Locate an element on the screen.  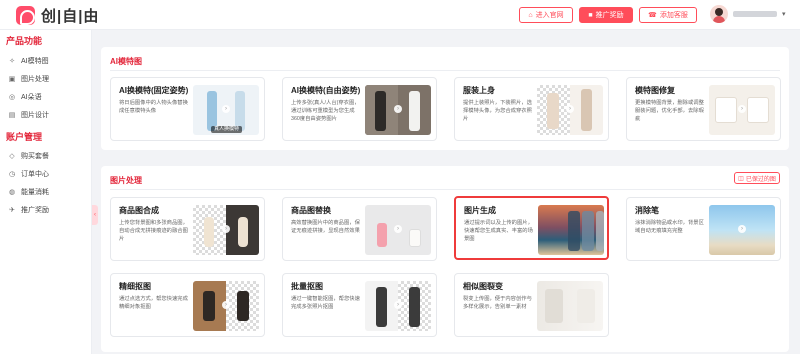
sidebar-item-referral: ✈ 推广奖励 is located at coordinates (28, 210).